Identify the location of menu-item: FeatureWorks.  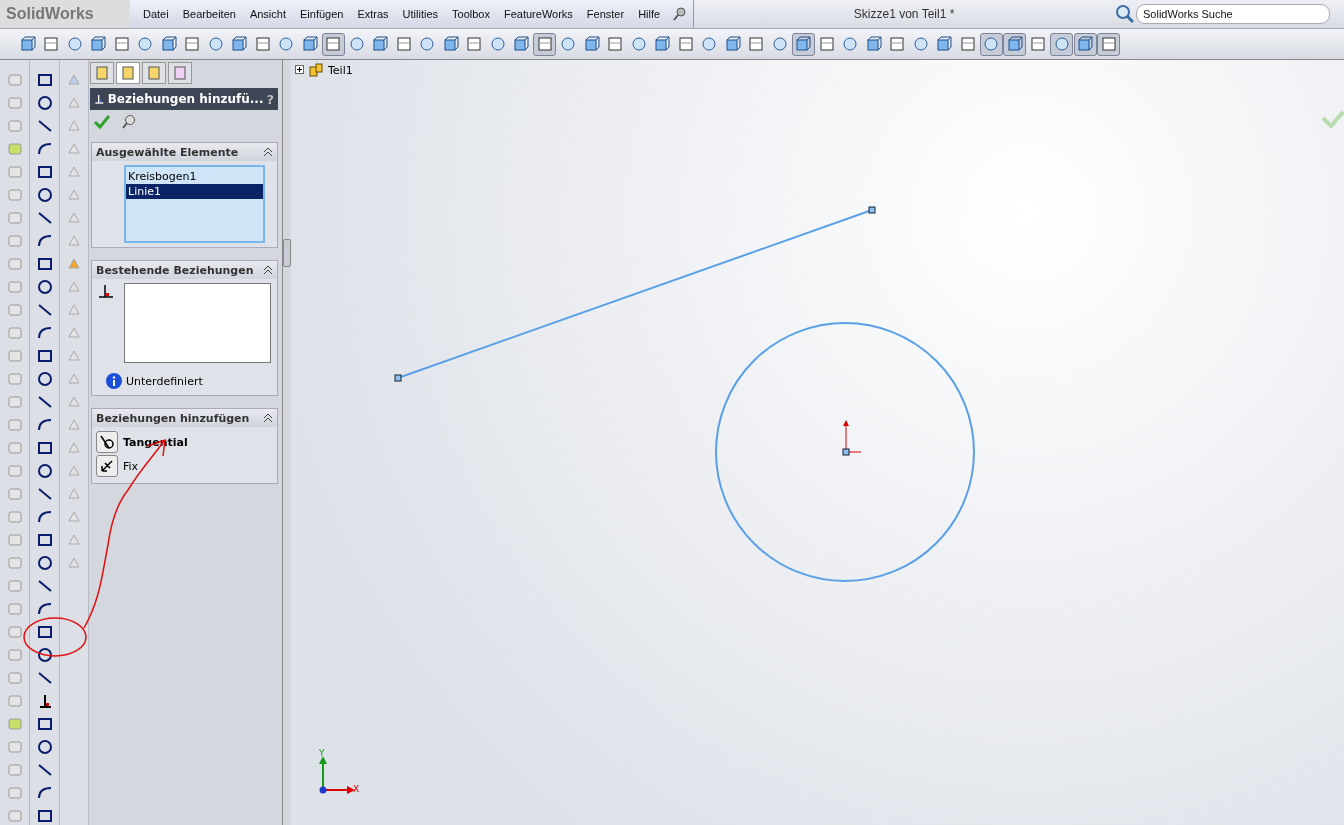
(538, 14).